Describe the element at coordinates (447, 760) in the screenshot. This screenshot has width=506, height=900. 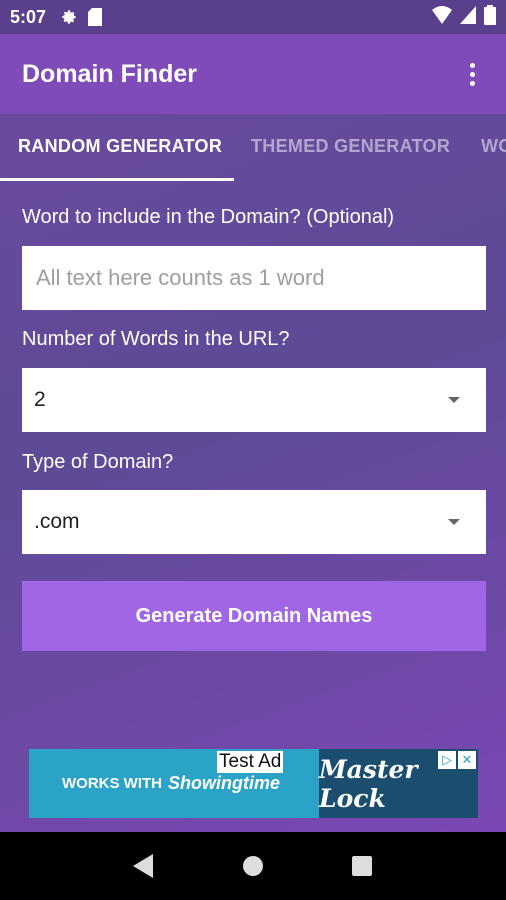
I see `ad-info-icon: ▷` at that location.